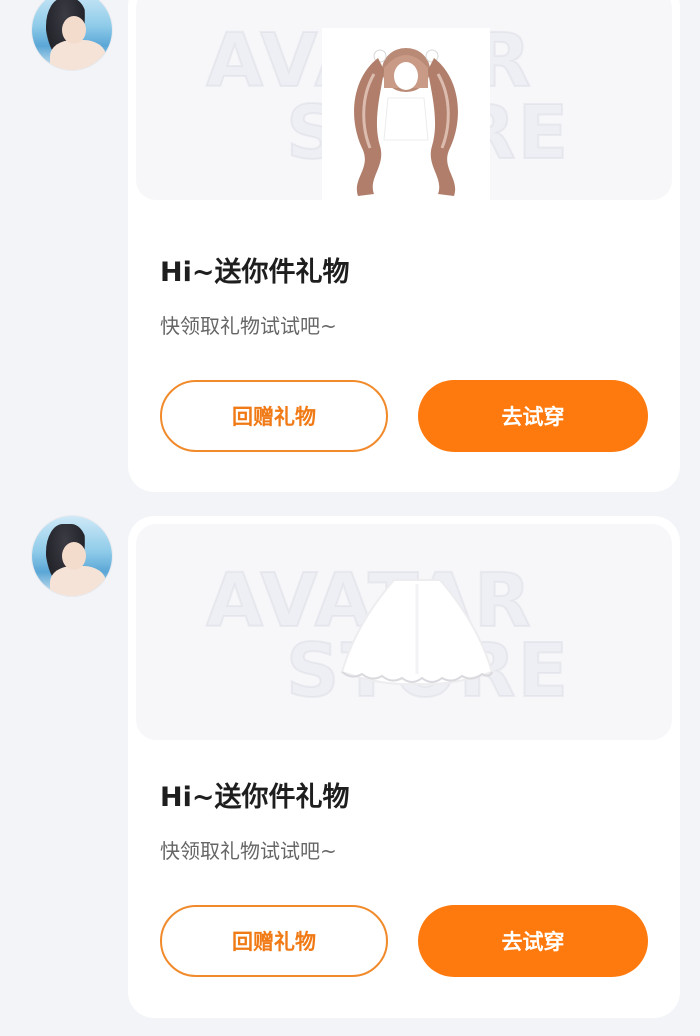 Image resolution: width=700 pixels, height=1036 pixels. What do you see at coordinates (417, 632) in the screenshot?
I see `white-skirt-icon` at bounding box center [417, 632].